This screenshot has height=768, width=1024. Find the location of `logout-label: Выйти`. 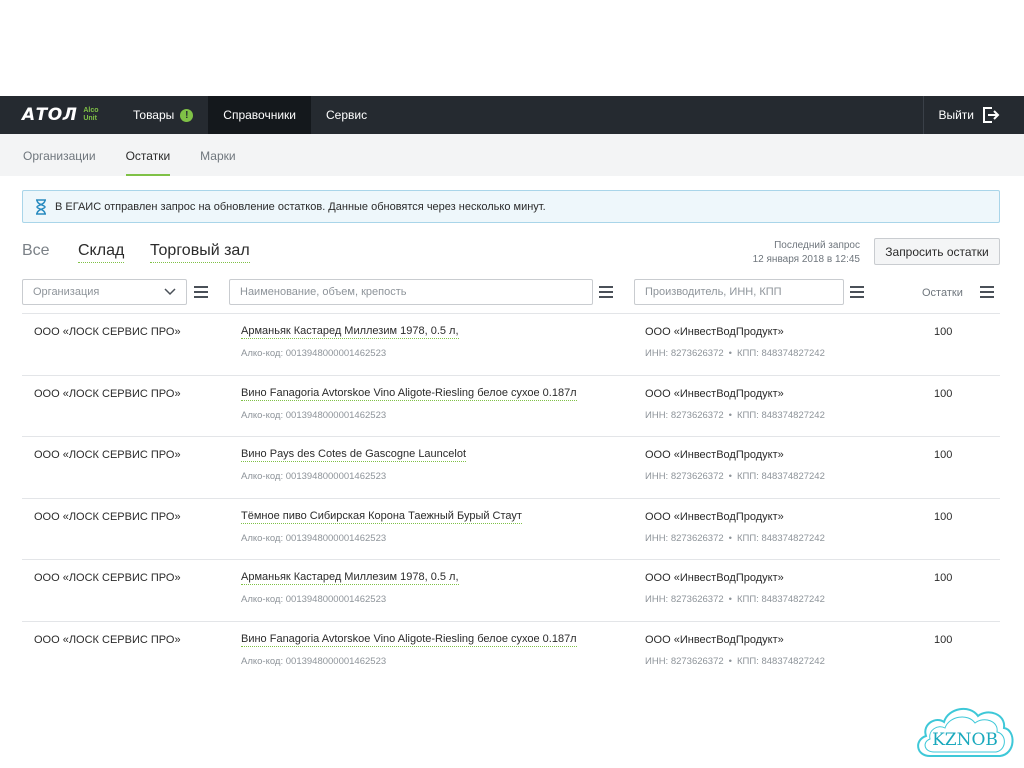

logout-label: Выйти is located at coordinates (956, 115).